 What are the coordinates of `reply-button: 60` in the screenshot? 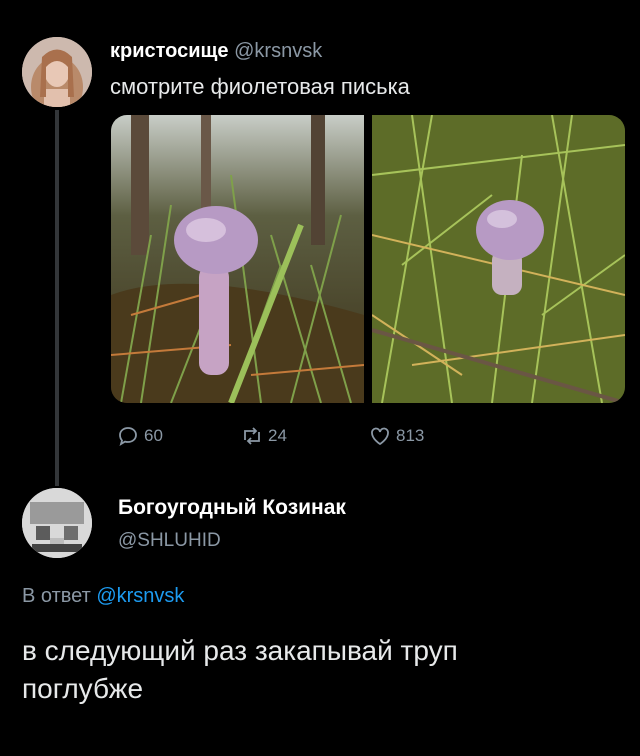 It's located at (139, 436).